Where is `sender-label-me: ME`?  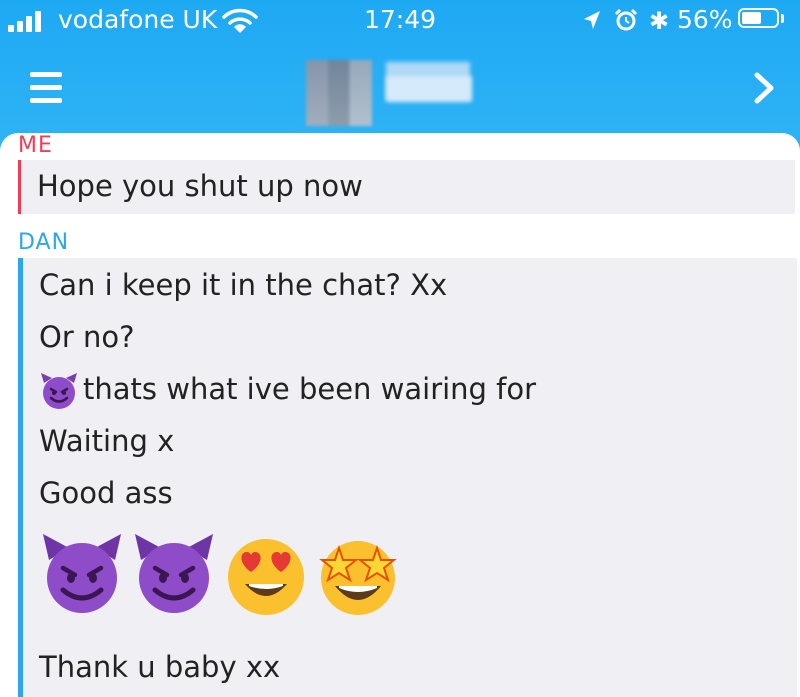 sender-label-me: ME is located at coordinates (35, 145).